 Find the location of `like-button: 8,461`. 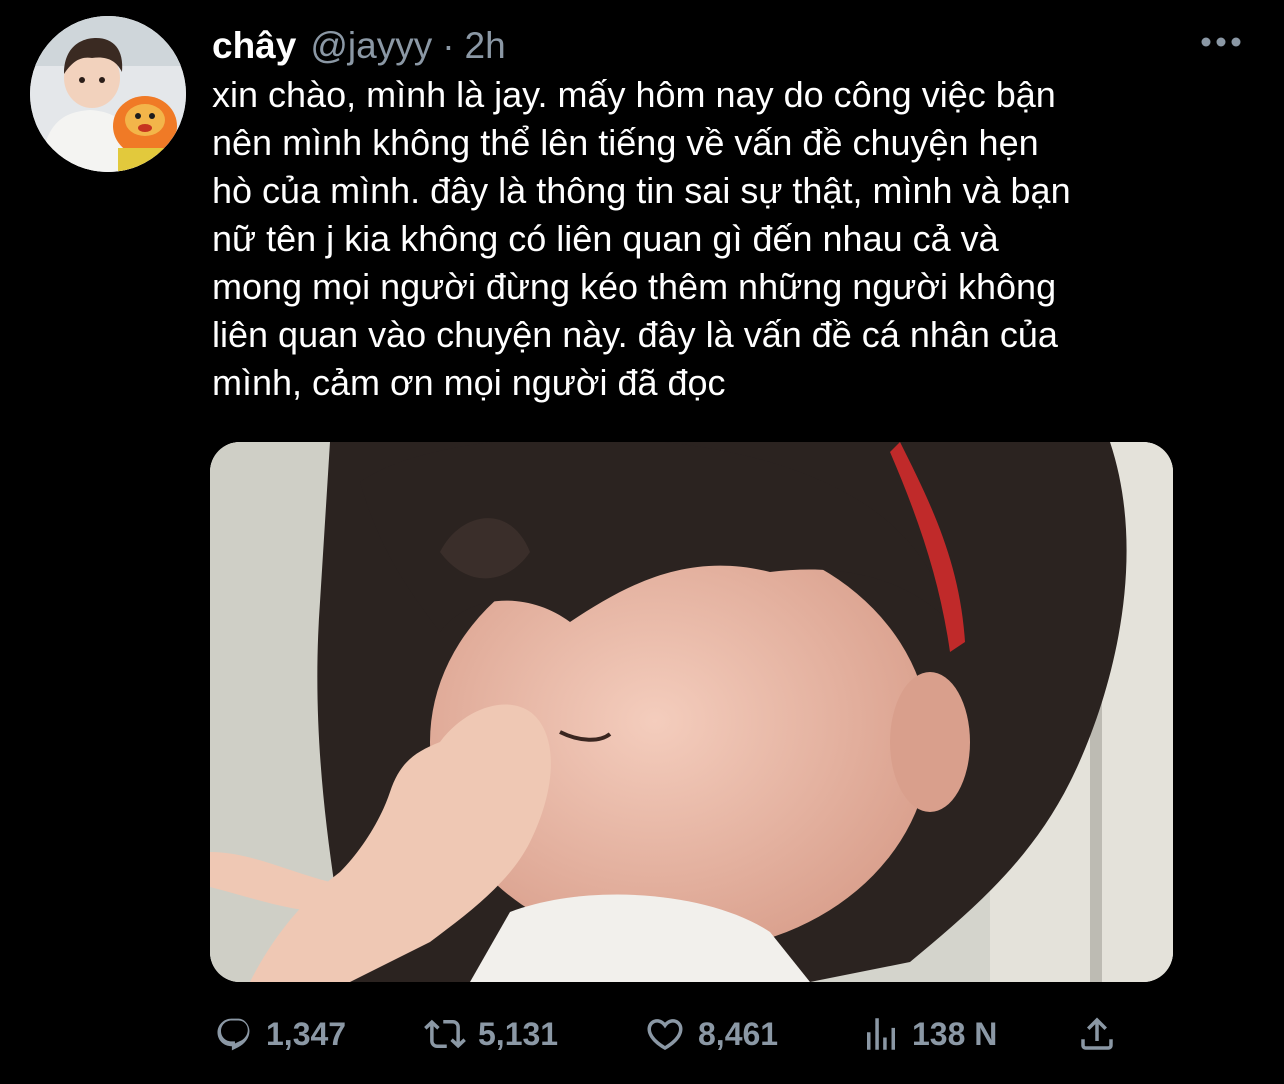

like-button: 8,461 is located at coordinates (710, 1034).